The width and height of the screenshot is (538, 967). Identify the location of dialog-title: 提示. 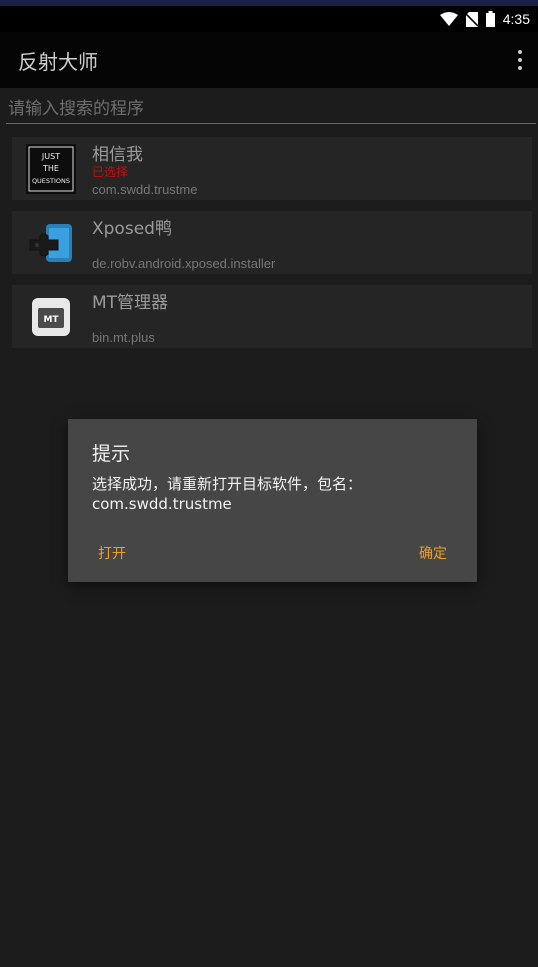
(111, 454).